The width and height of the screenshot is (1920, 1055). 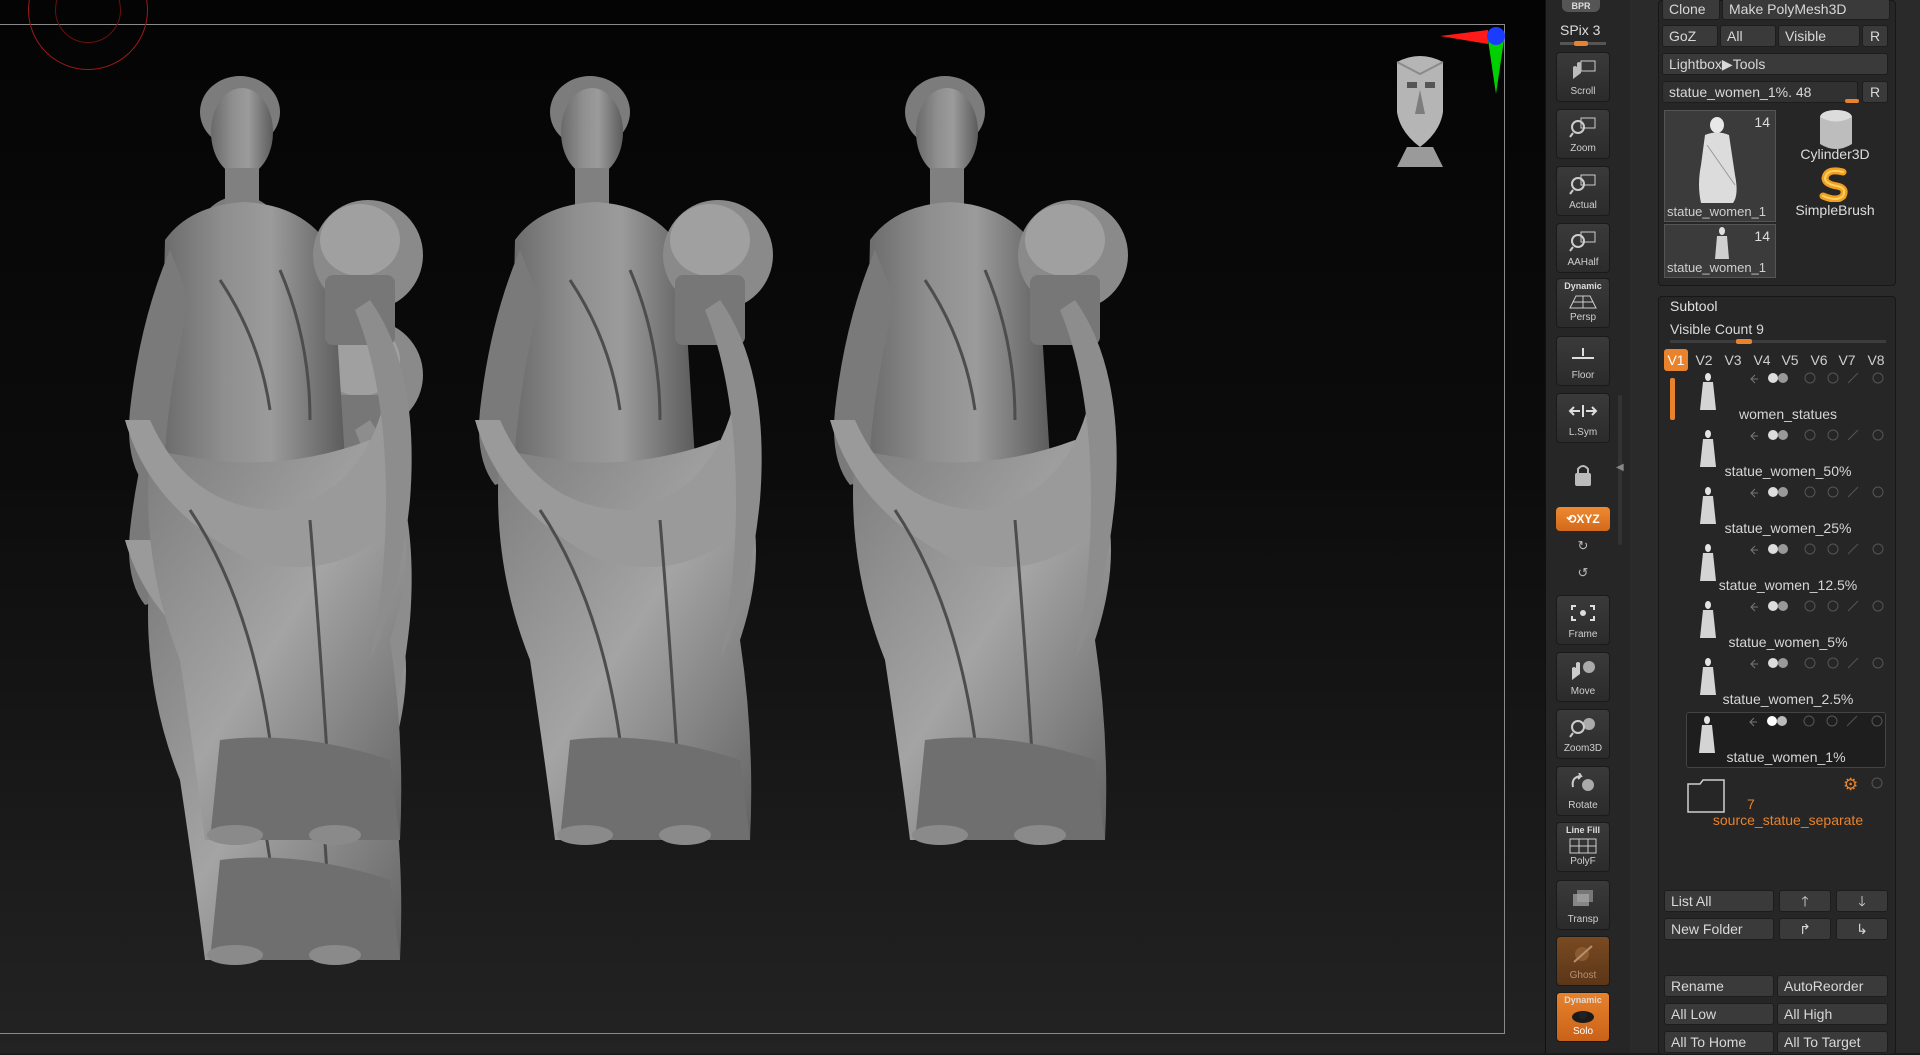 I want to click on floor-icon, so click(x=1583, y=353).